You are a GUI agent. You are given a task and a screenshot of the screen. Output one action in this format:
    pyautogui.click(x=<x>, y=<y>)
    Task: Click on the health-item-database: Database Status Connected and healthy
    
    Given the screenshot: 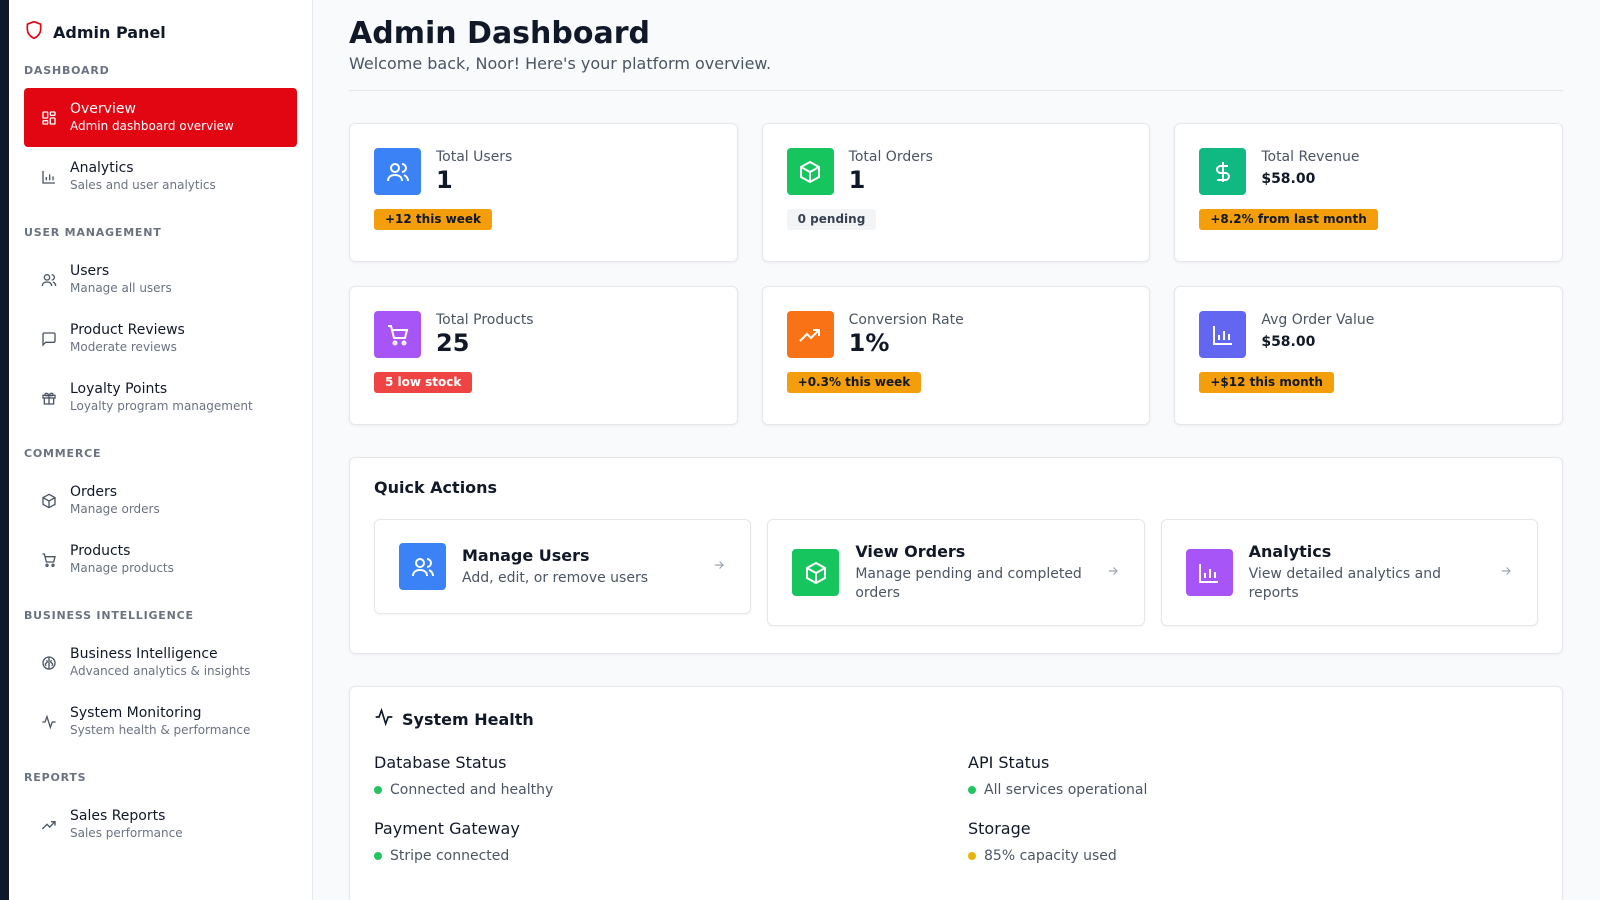 What is the action you would take?
    pyautogui.click(x=659, y=775)
    